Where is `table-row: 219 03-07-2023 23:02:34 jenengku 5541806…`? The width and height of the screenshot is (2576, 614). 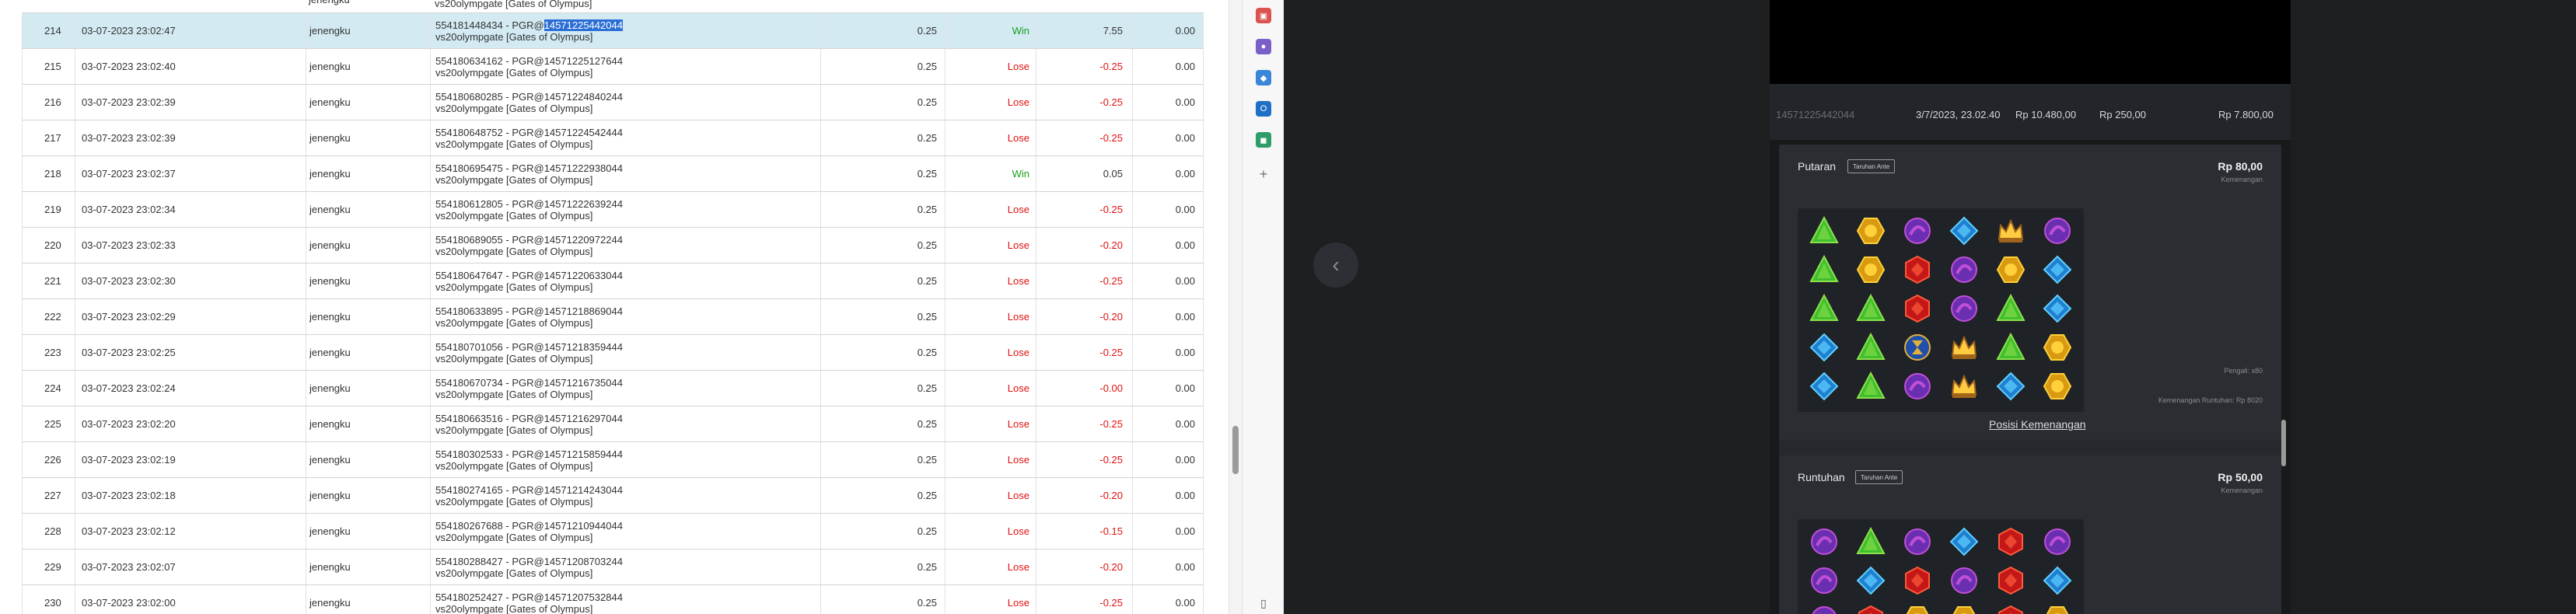
table-row: 219 03-07-2023 23:02:34 jenengku 5541806… is located at coordinates (613, 210).